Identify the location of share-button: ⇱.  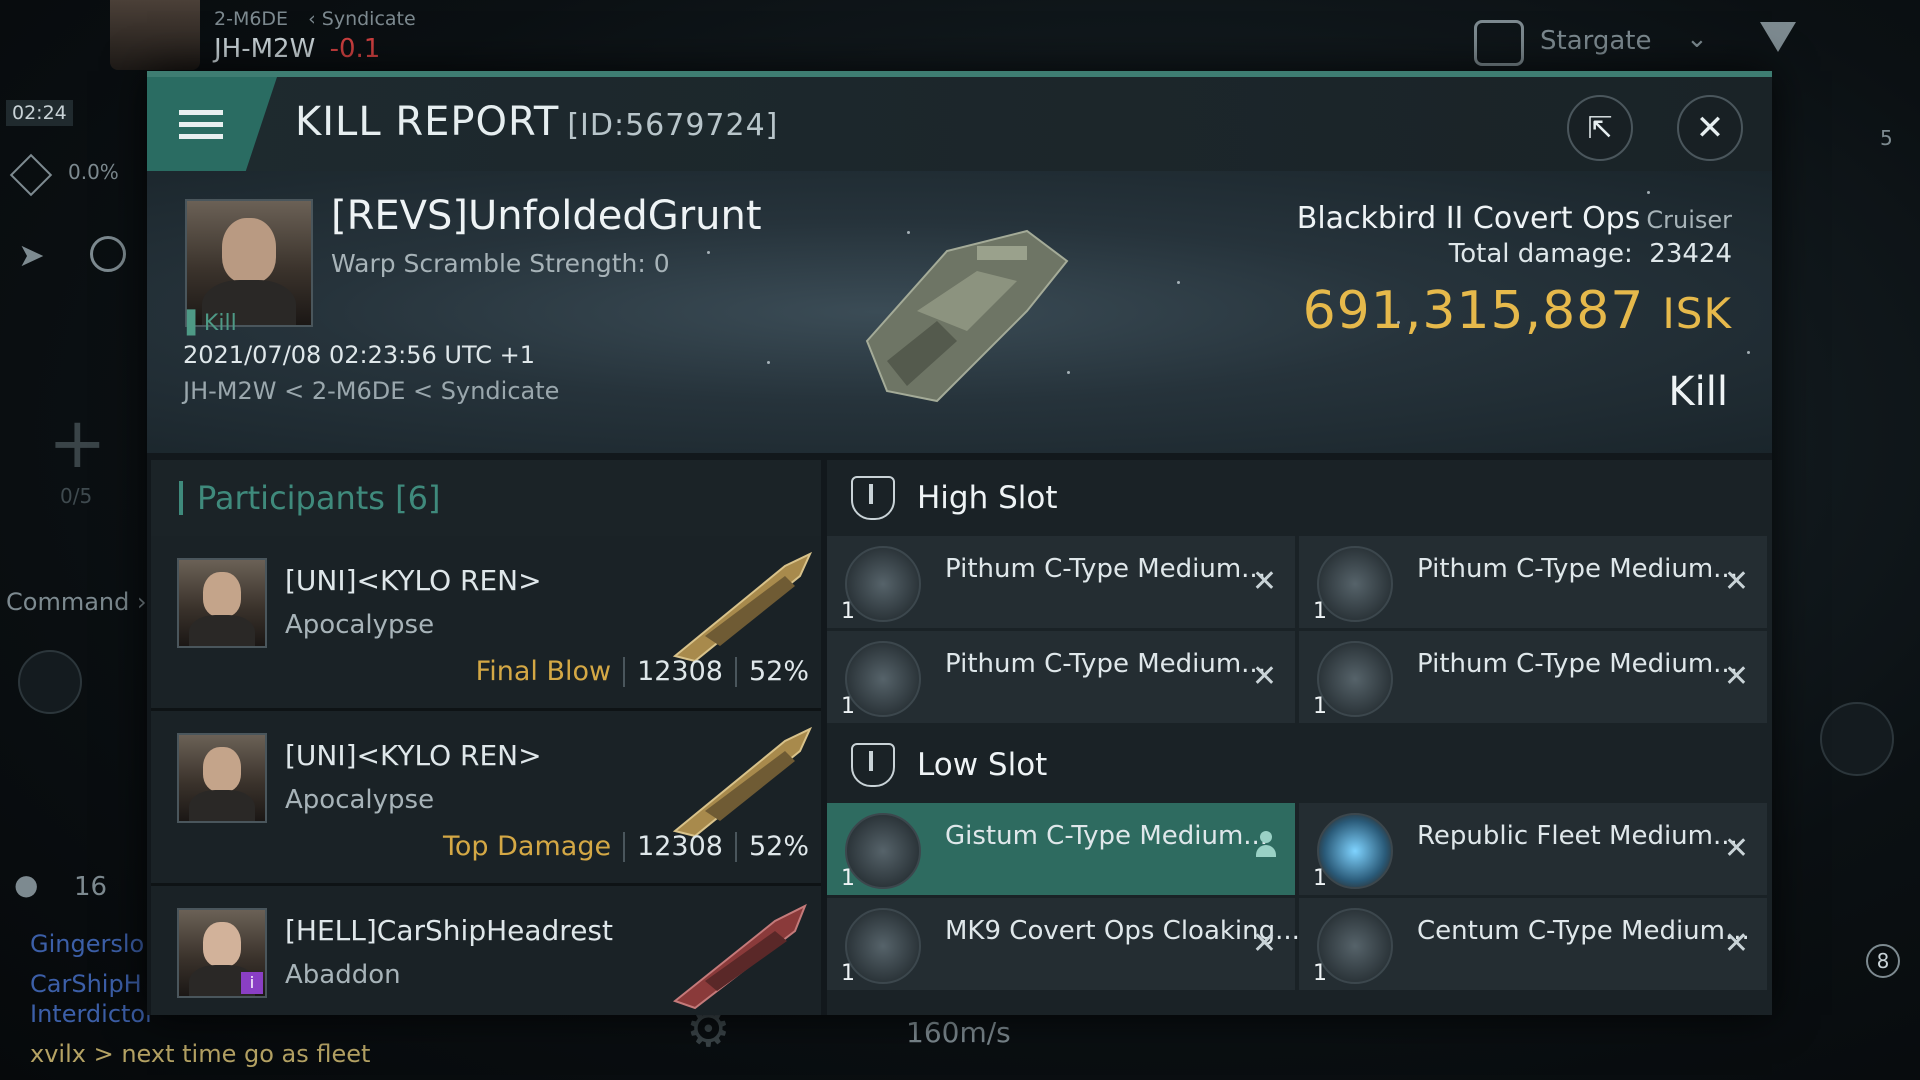
(1600, 128).